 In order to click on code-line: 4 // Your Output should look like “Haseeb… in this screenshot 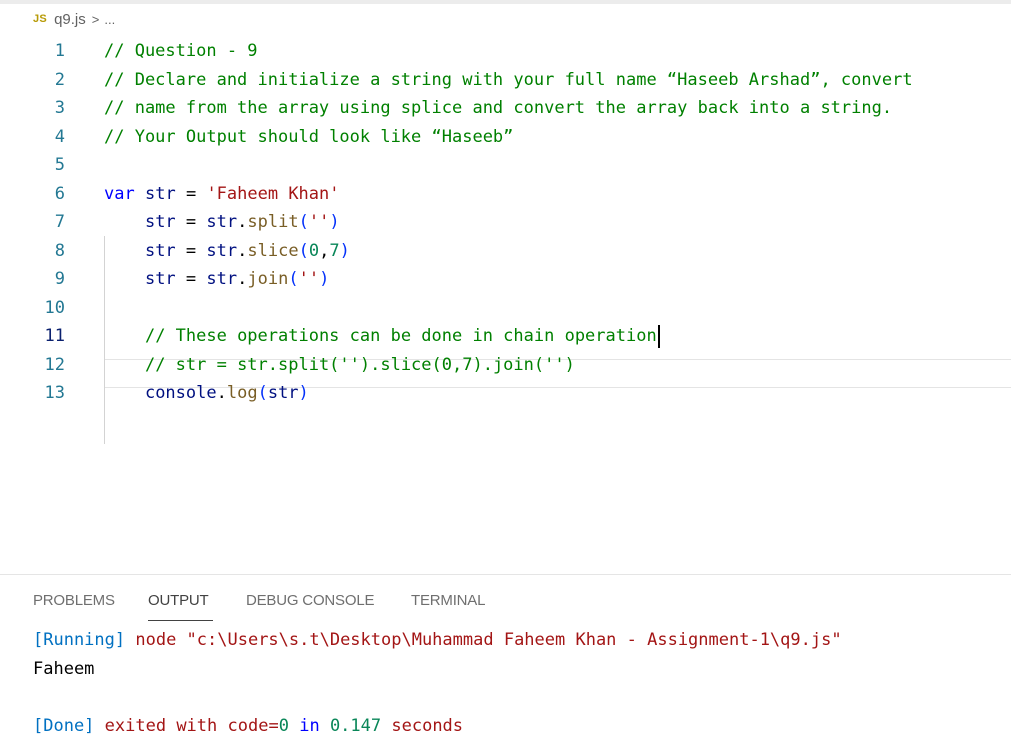, I will do `click(505, 137)`.